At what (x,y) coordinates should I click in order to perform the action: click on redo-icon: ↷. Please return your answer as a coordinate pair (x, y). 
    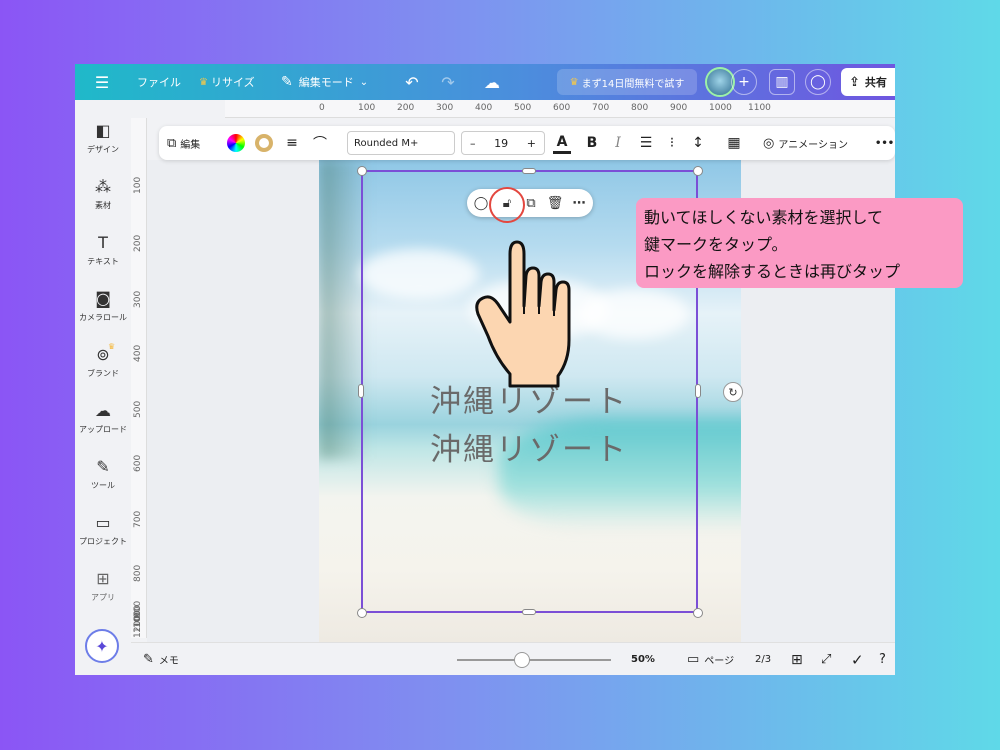
    Looking at the image, I should click on (448, 82).